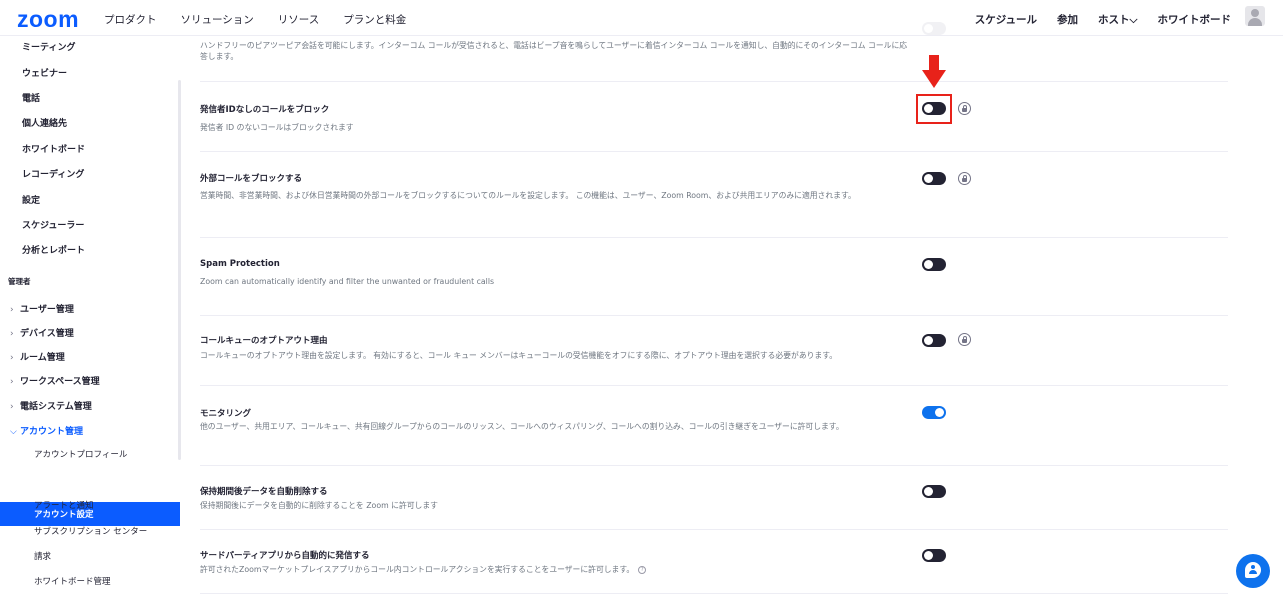 The height and width of the screenshot is (600, 1283). Describe the element at coordinates (48, 46) in the screenshot. I see `sidebar-item-meetings: ミーティング` at that location.